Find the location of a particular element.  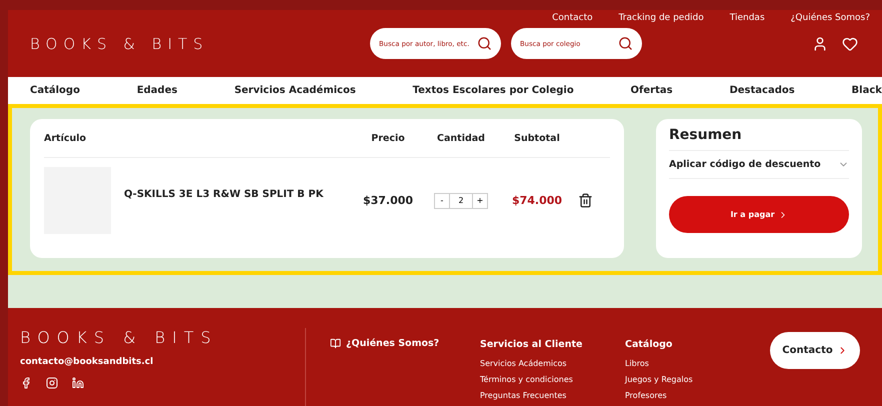

nav-item: Destacados is located at coordinates (762, 90).